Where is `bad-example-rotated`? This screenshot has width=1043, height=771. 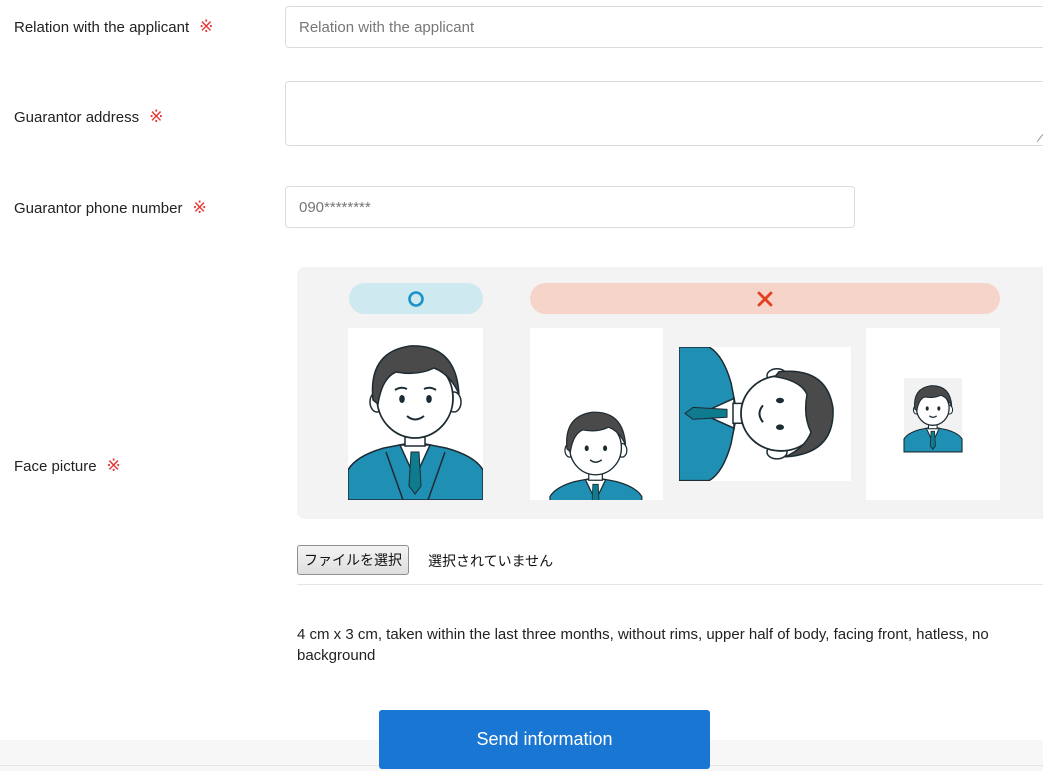
bad-example-rotated is located at coordinates (765, 414).